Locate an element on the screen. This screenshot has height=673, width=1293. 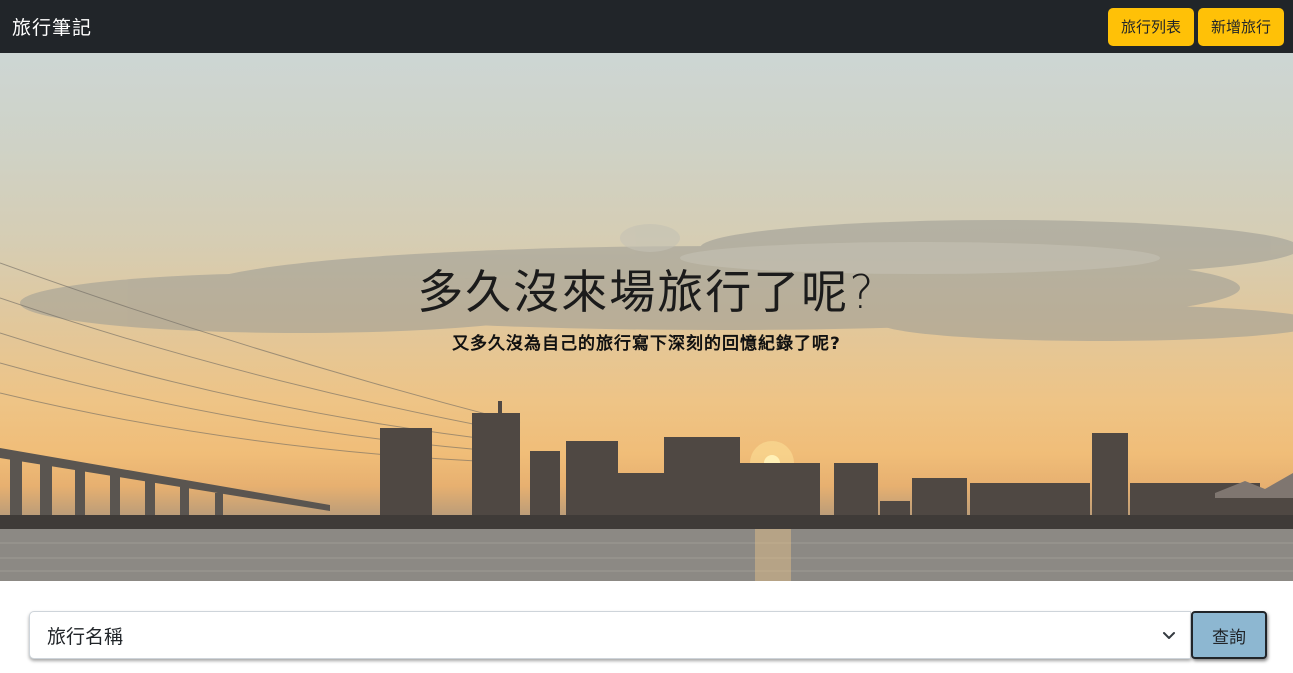
top-navbar: 旅行筆記 旅行列表 新增旅行 is located at coordinates (646, 26).